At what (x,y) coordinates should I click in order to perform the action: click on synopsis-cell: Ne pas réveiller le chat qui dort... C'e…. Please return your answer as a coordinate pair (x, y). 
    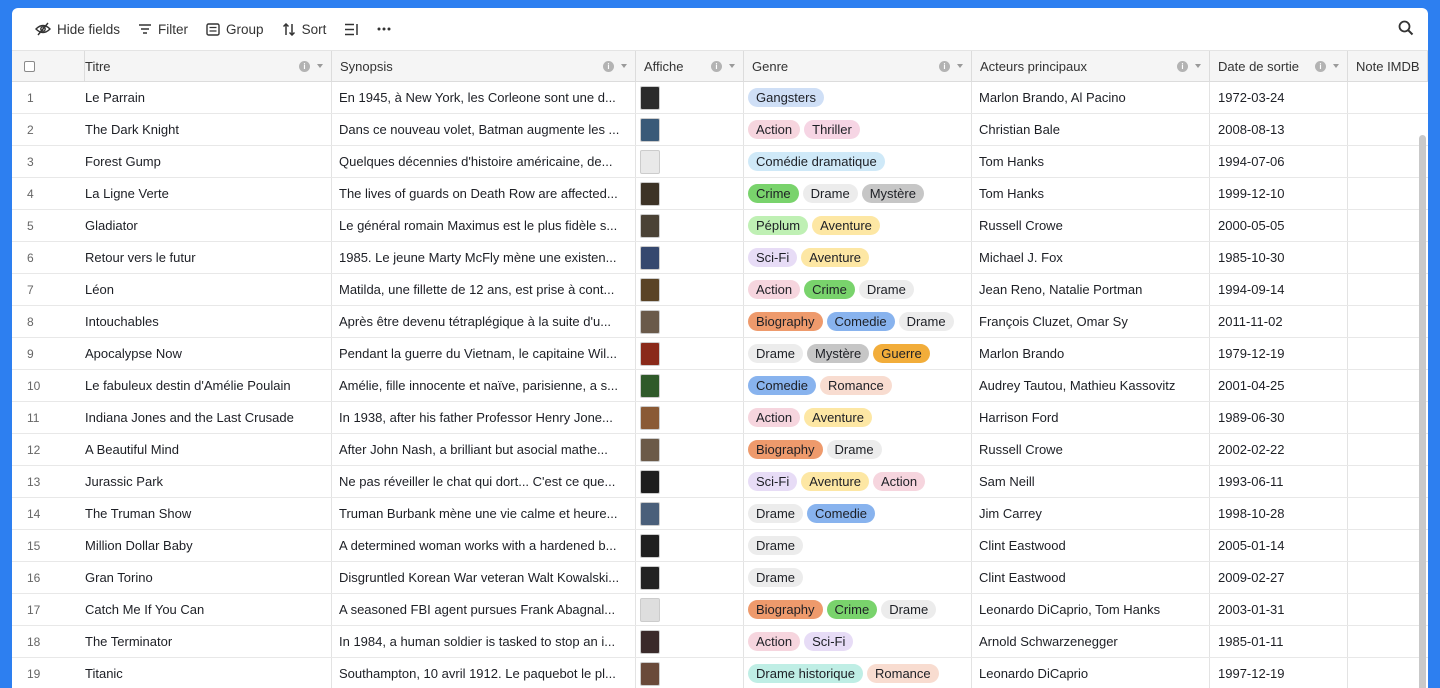
    Looking at the image, I should click on (484, 481).